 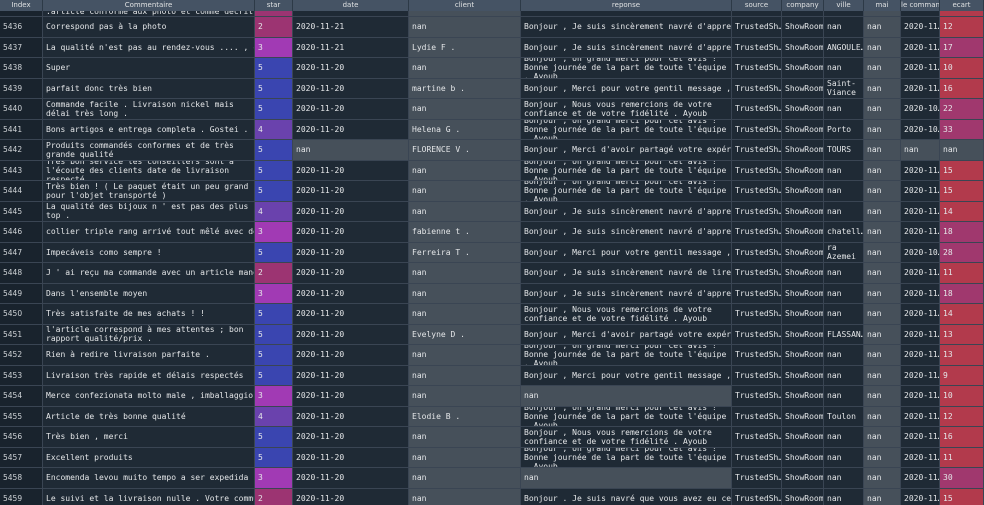 What do you see at coordinates (803, 5) in the screenshot?
I see `column-header-company: company` at bounding box center [803, 5].